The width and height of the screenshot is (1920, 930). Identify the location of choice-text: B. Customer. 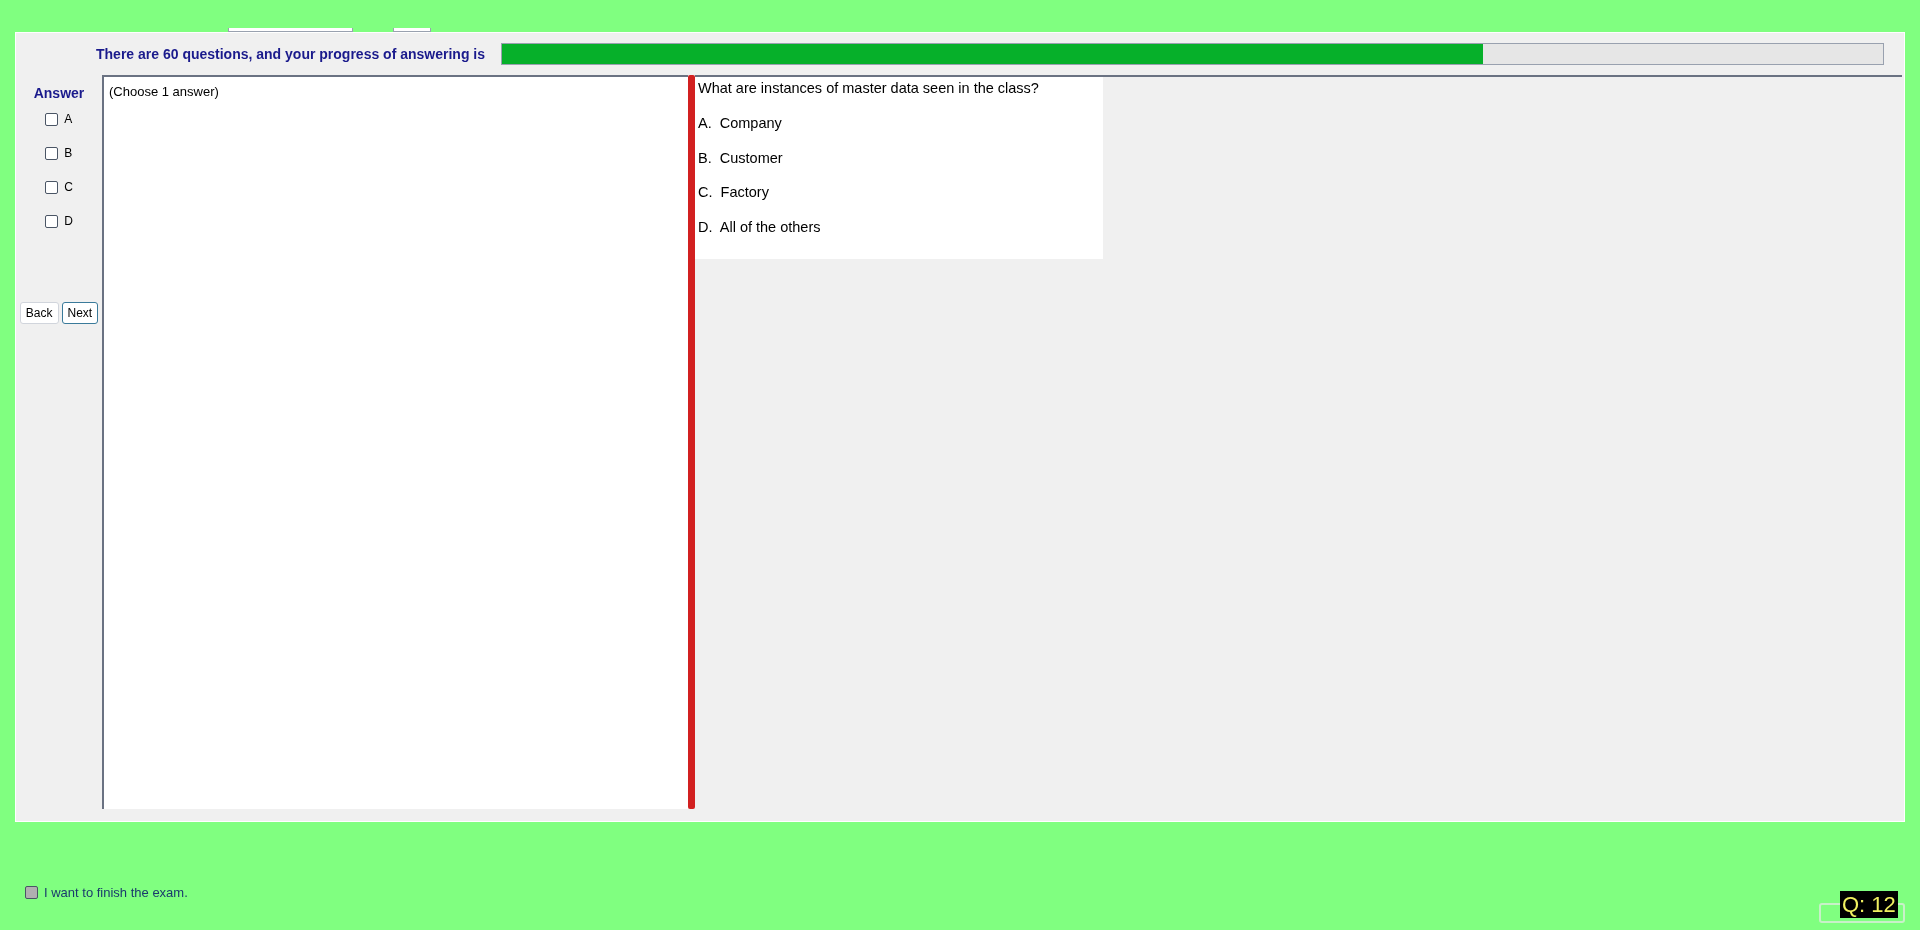
(741, 158).